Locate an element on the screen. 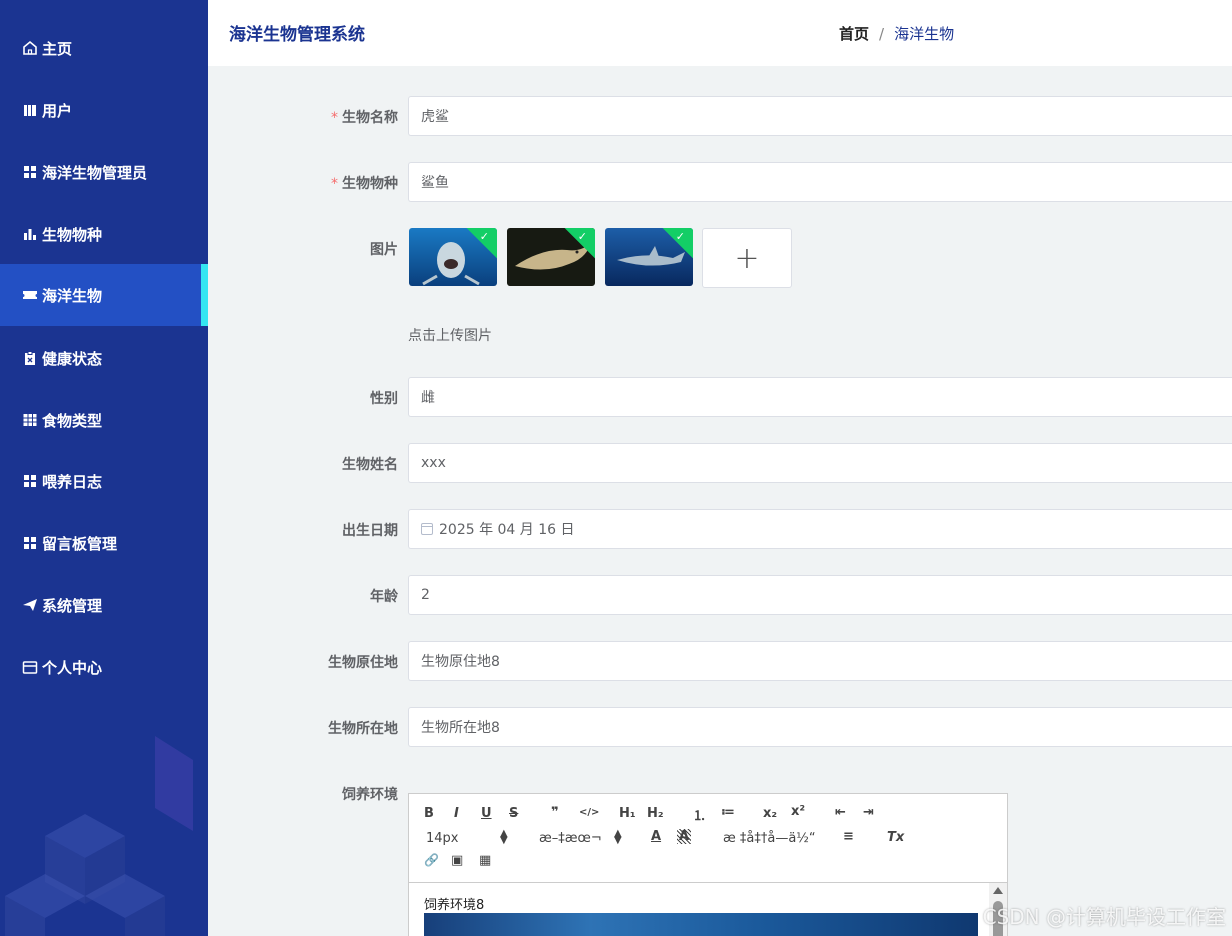 This screenshot has height=936, width=1232. sidebar-item-label: 海洋生物管理员 is located at coordinates (95, 172).